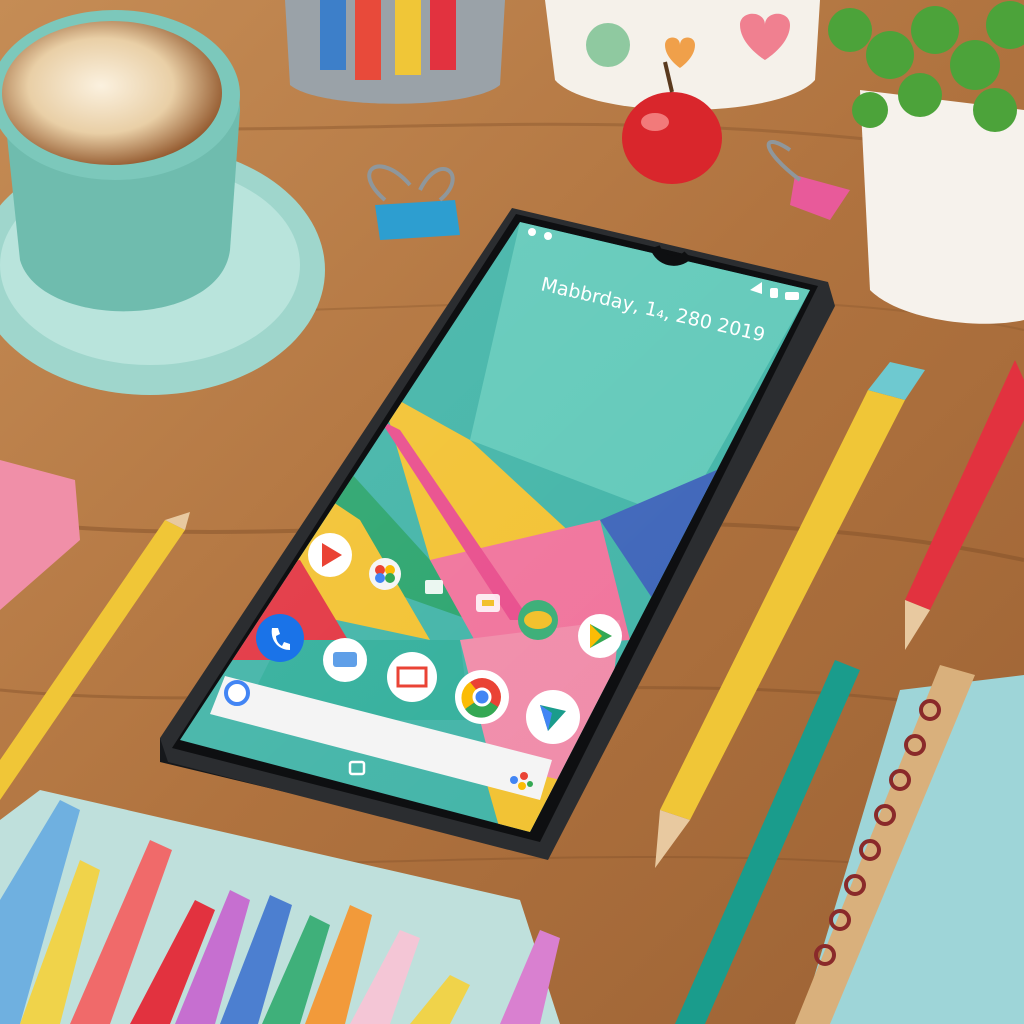 The height and width of the screenshot is (1024, 1024). I want to click on messages-icon, so click(345, 659).